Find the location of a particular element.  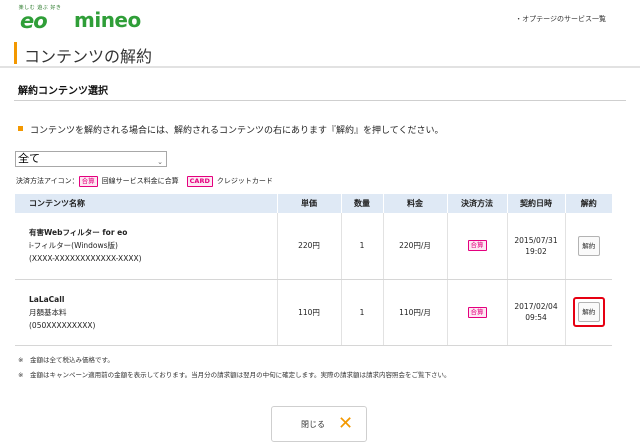

unit-price: 110円 is located at coordinates (309, 312).